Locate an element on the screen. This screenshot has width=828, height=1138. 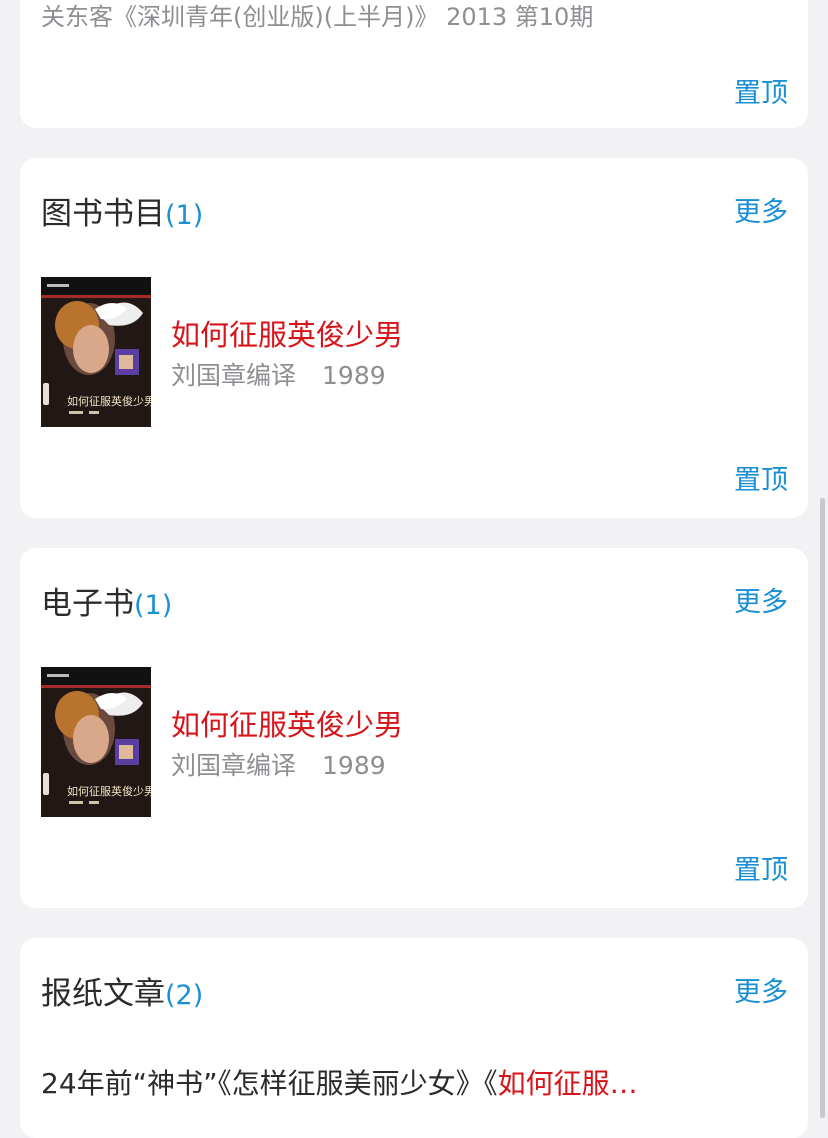
section-header: 电子书(1) is located at coordinates (106, 600).